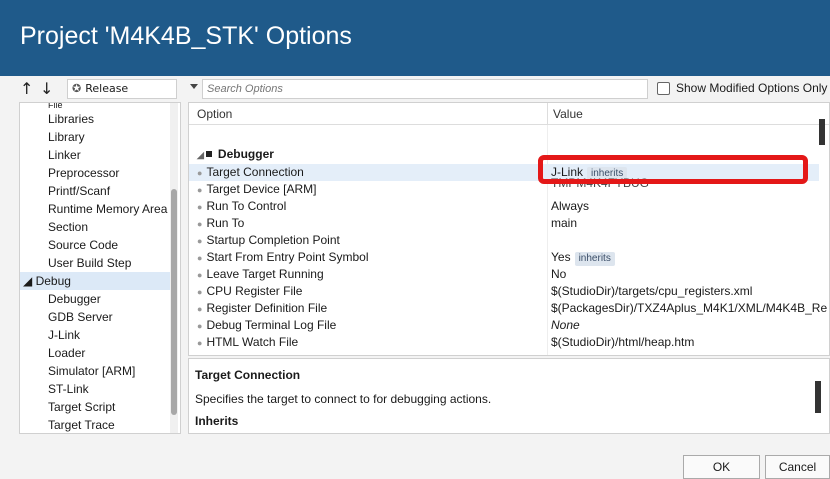 The image size is (830, 479). What do you see at coordinates (425, 89) in the screenshot?
I see `search-options-input` at bounding box center [425, 89].